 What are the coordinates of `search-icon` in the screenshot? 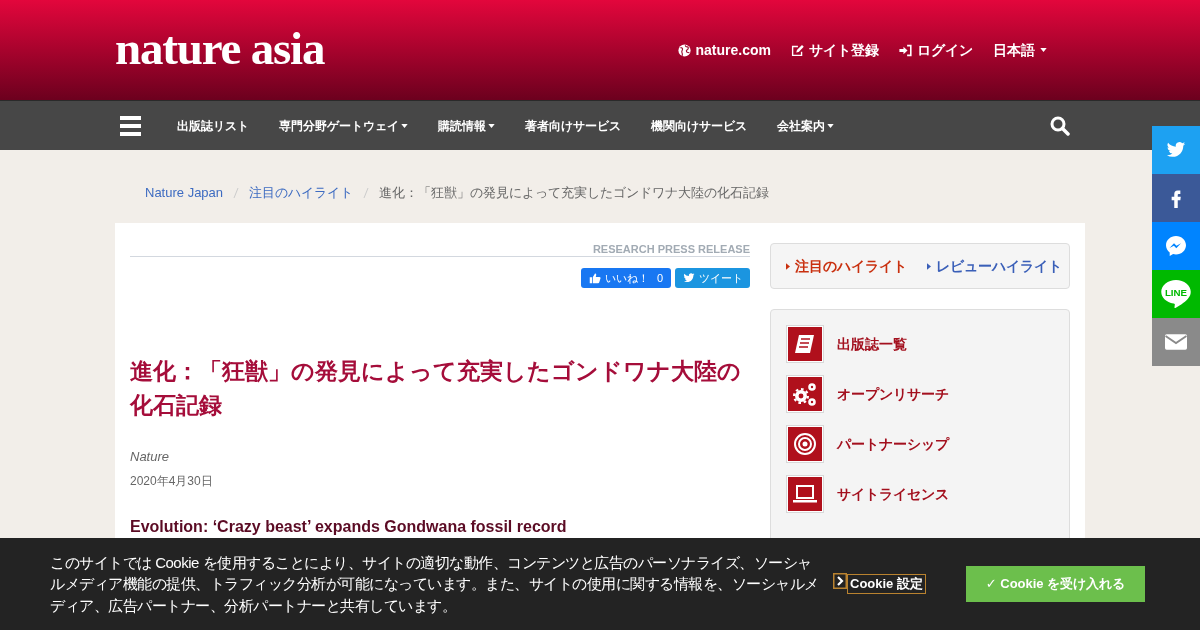 It's located at (1060, 125).